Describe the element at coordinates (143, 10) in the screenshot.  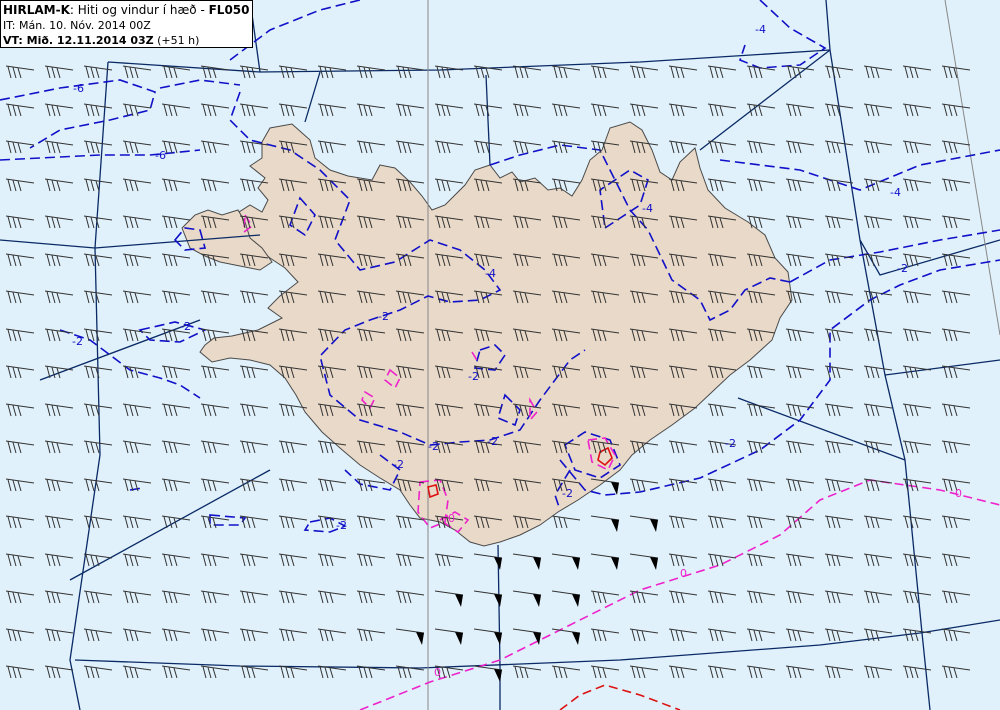
I see `map-description: Hiti og vindur í hæð -` at that location.